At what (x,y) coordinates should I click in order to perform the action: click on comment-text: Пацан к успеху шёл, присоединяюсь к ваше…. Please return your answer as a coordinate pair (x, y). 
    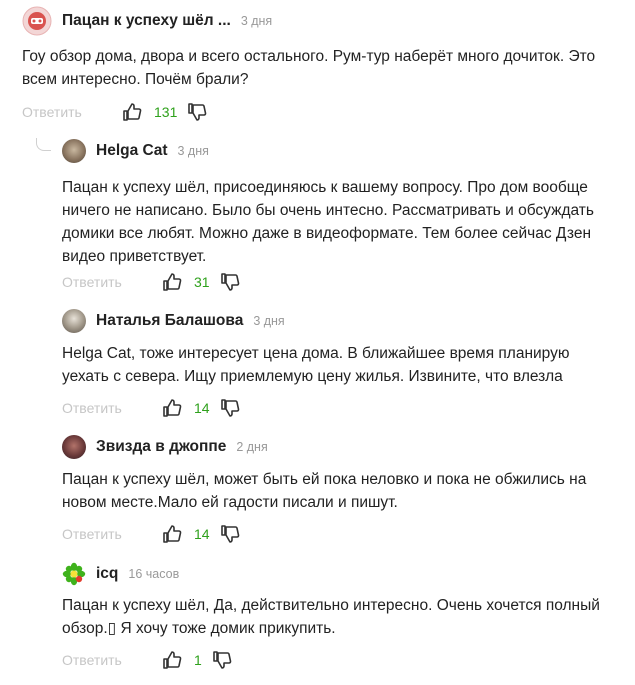
    Looking at the image, I should click on (328, 222).